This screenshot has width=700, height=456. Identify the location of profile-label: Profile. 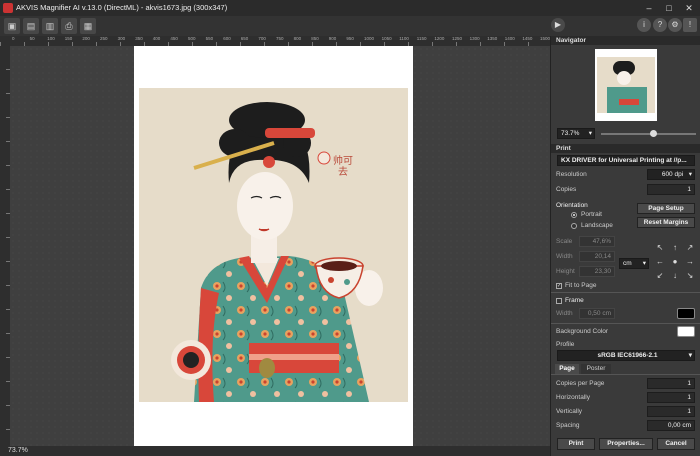
(565, 344).